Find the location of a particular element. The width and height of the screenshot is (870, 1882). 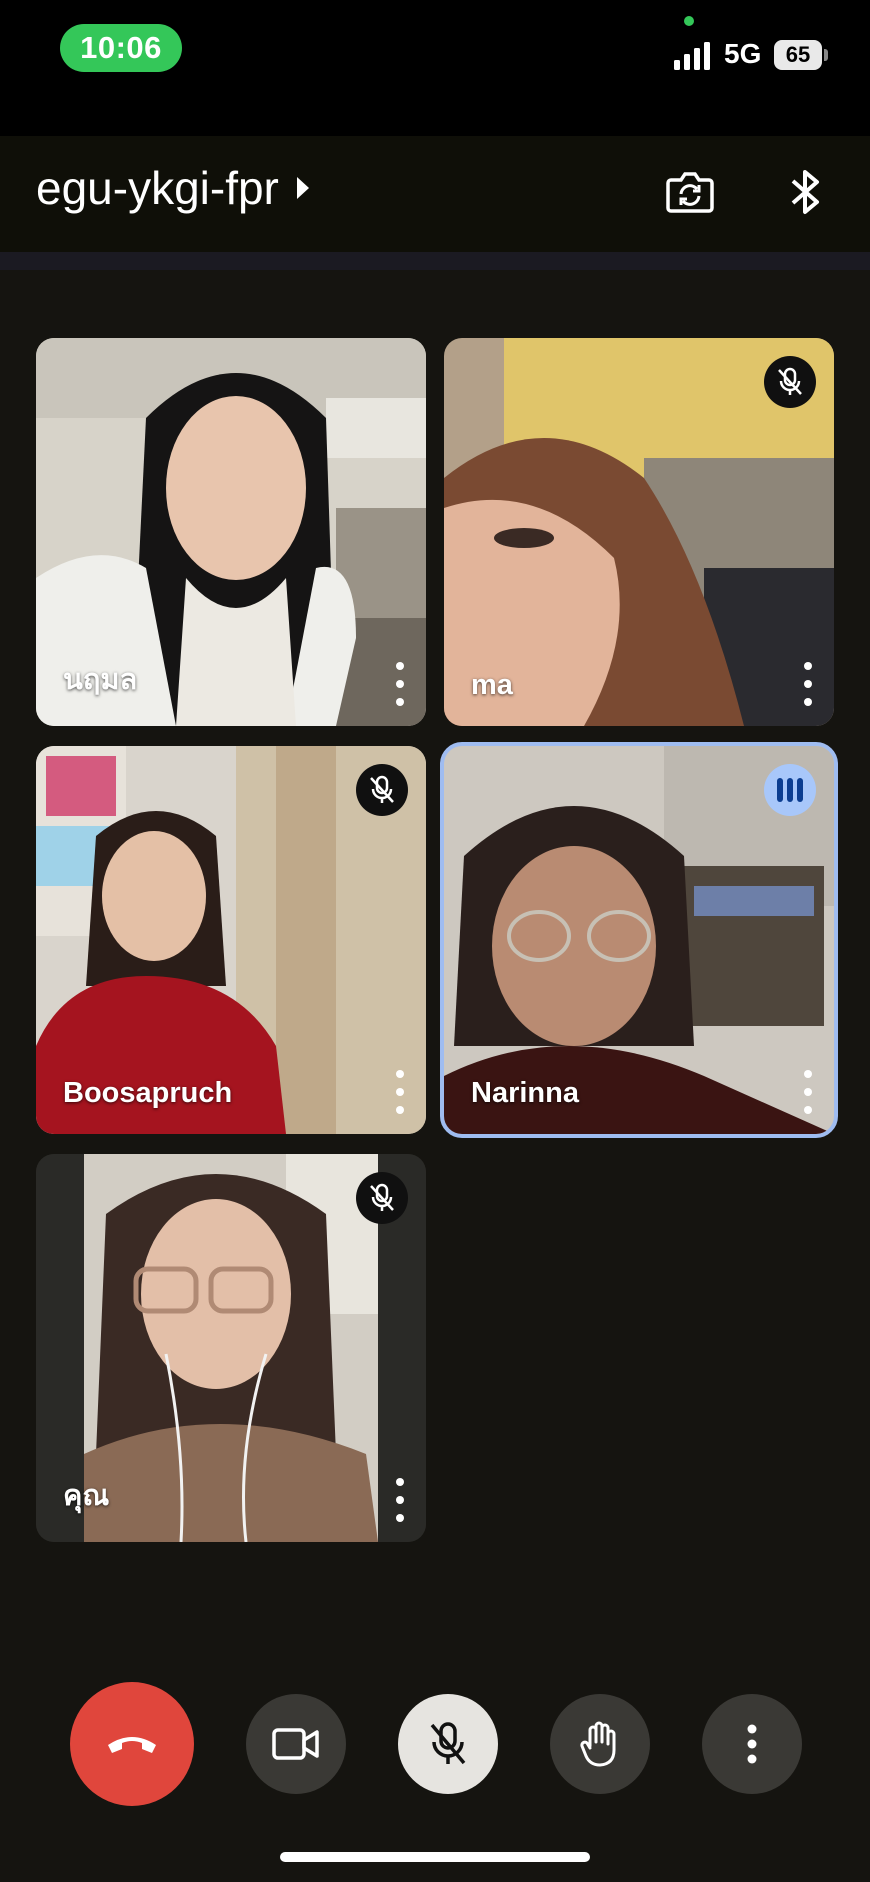

participant-tile: Boosapruch is located at coordinates (231, 940).